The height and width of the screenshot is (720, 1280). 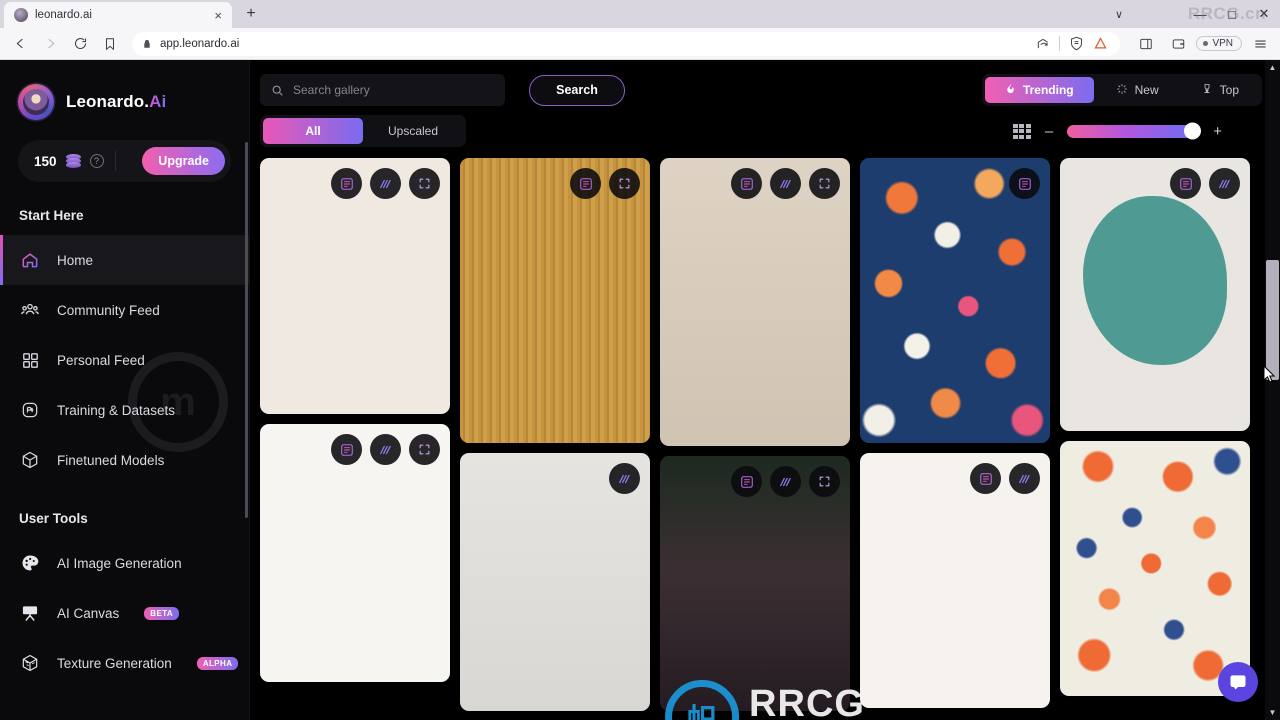 I want to click on search-box, so click(x=382, y=90).